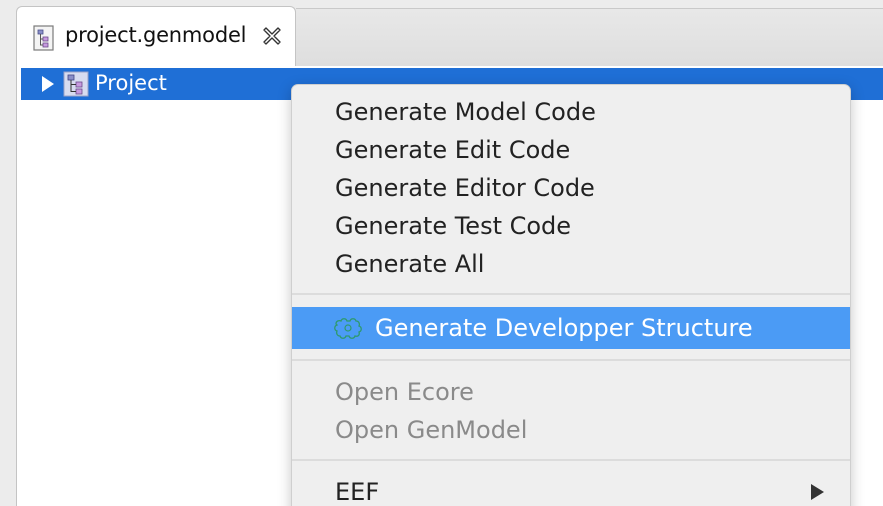  I want to click on genmodel-icon, so click(76, 84).